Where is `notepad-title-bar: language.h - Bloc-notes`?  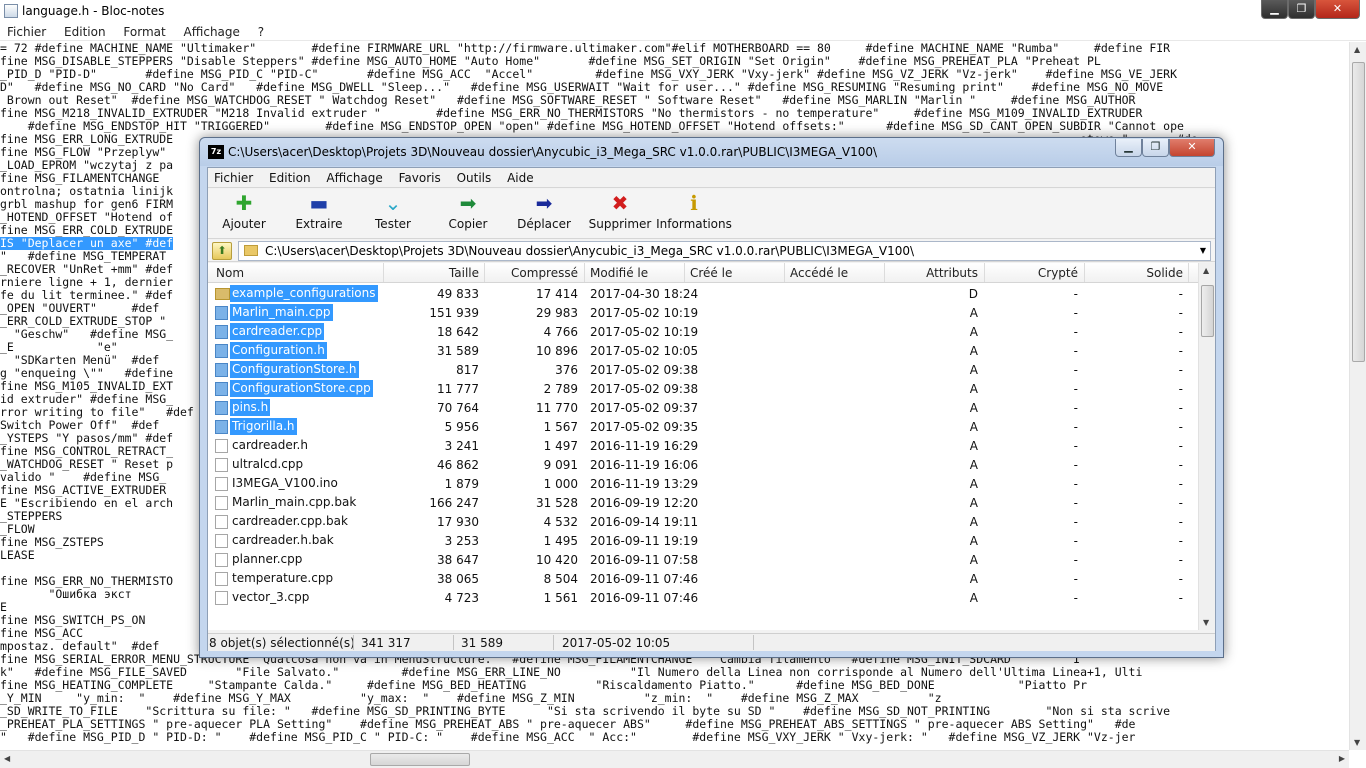
notepad-title-bar: language.h - Bloc-notes is located at coordinates (683, 11).